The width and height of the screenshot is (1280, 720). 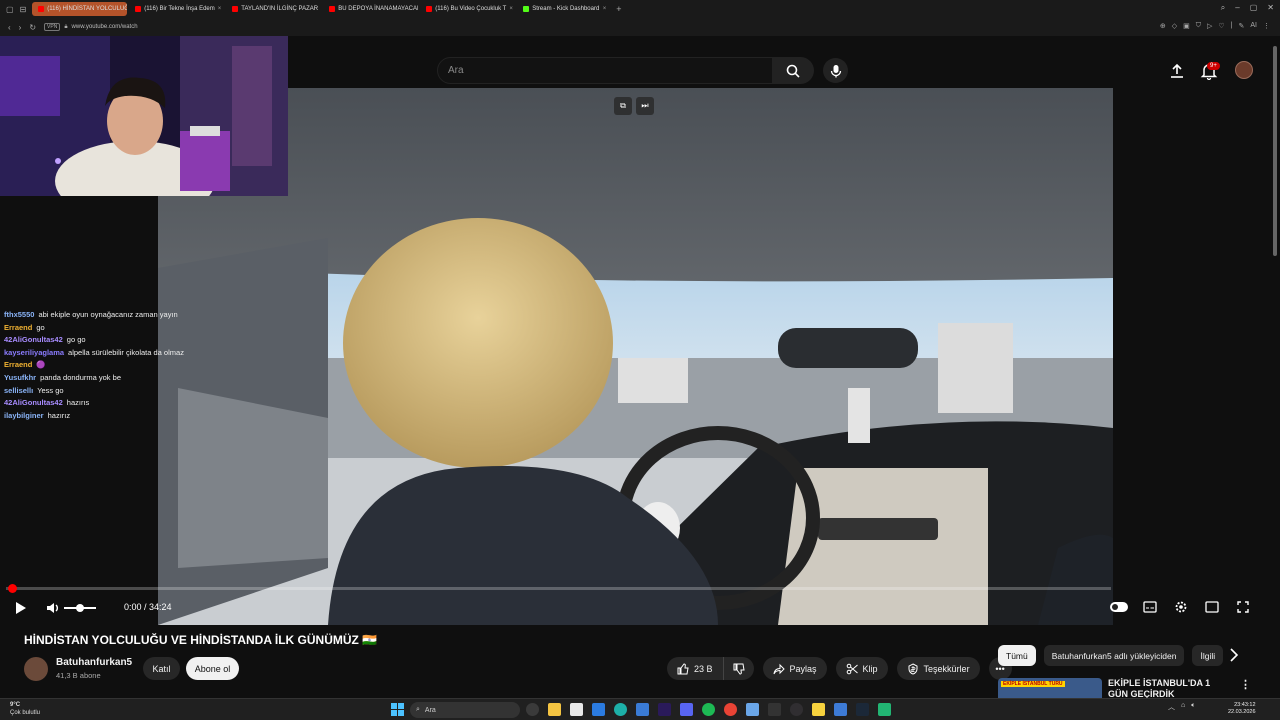 What do you see at coordinates (1177, 71) in the screenshot?
I see `upload-icon` at bounding box center [1177, 71].